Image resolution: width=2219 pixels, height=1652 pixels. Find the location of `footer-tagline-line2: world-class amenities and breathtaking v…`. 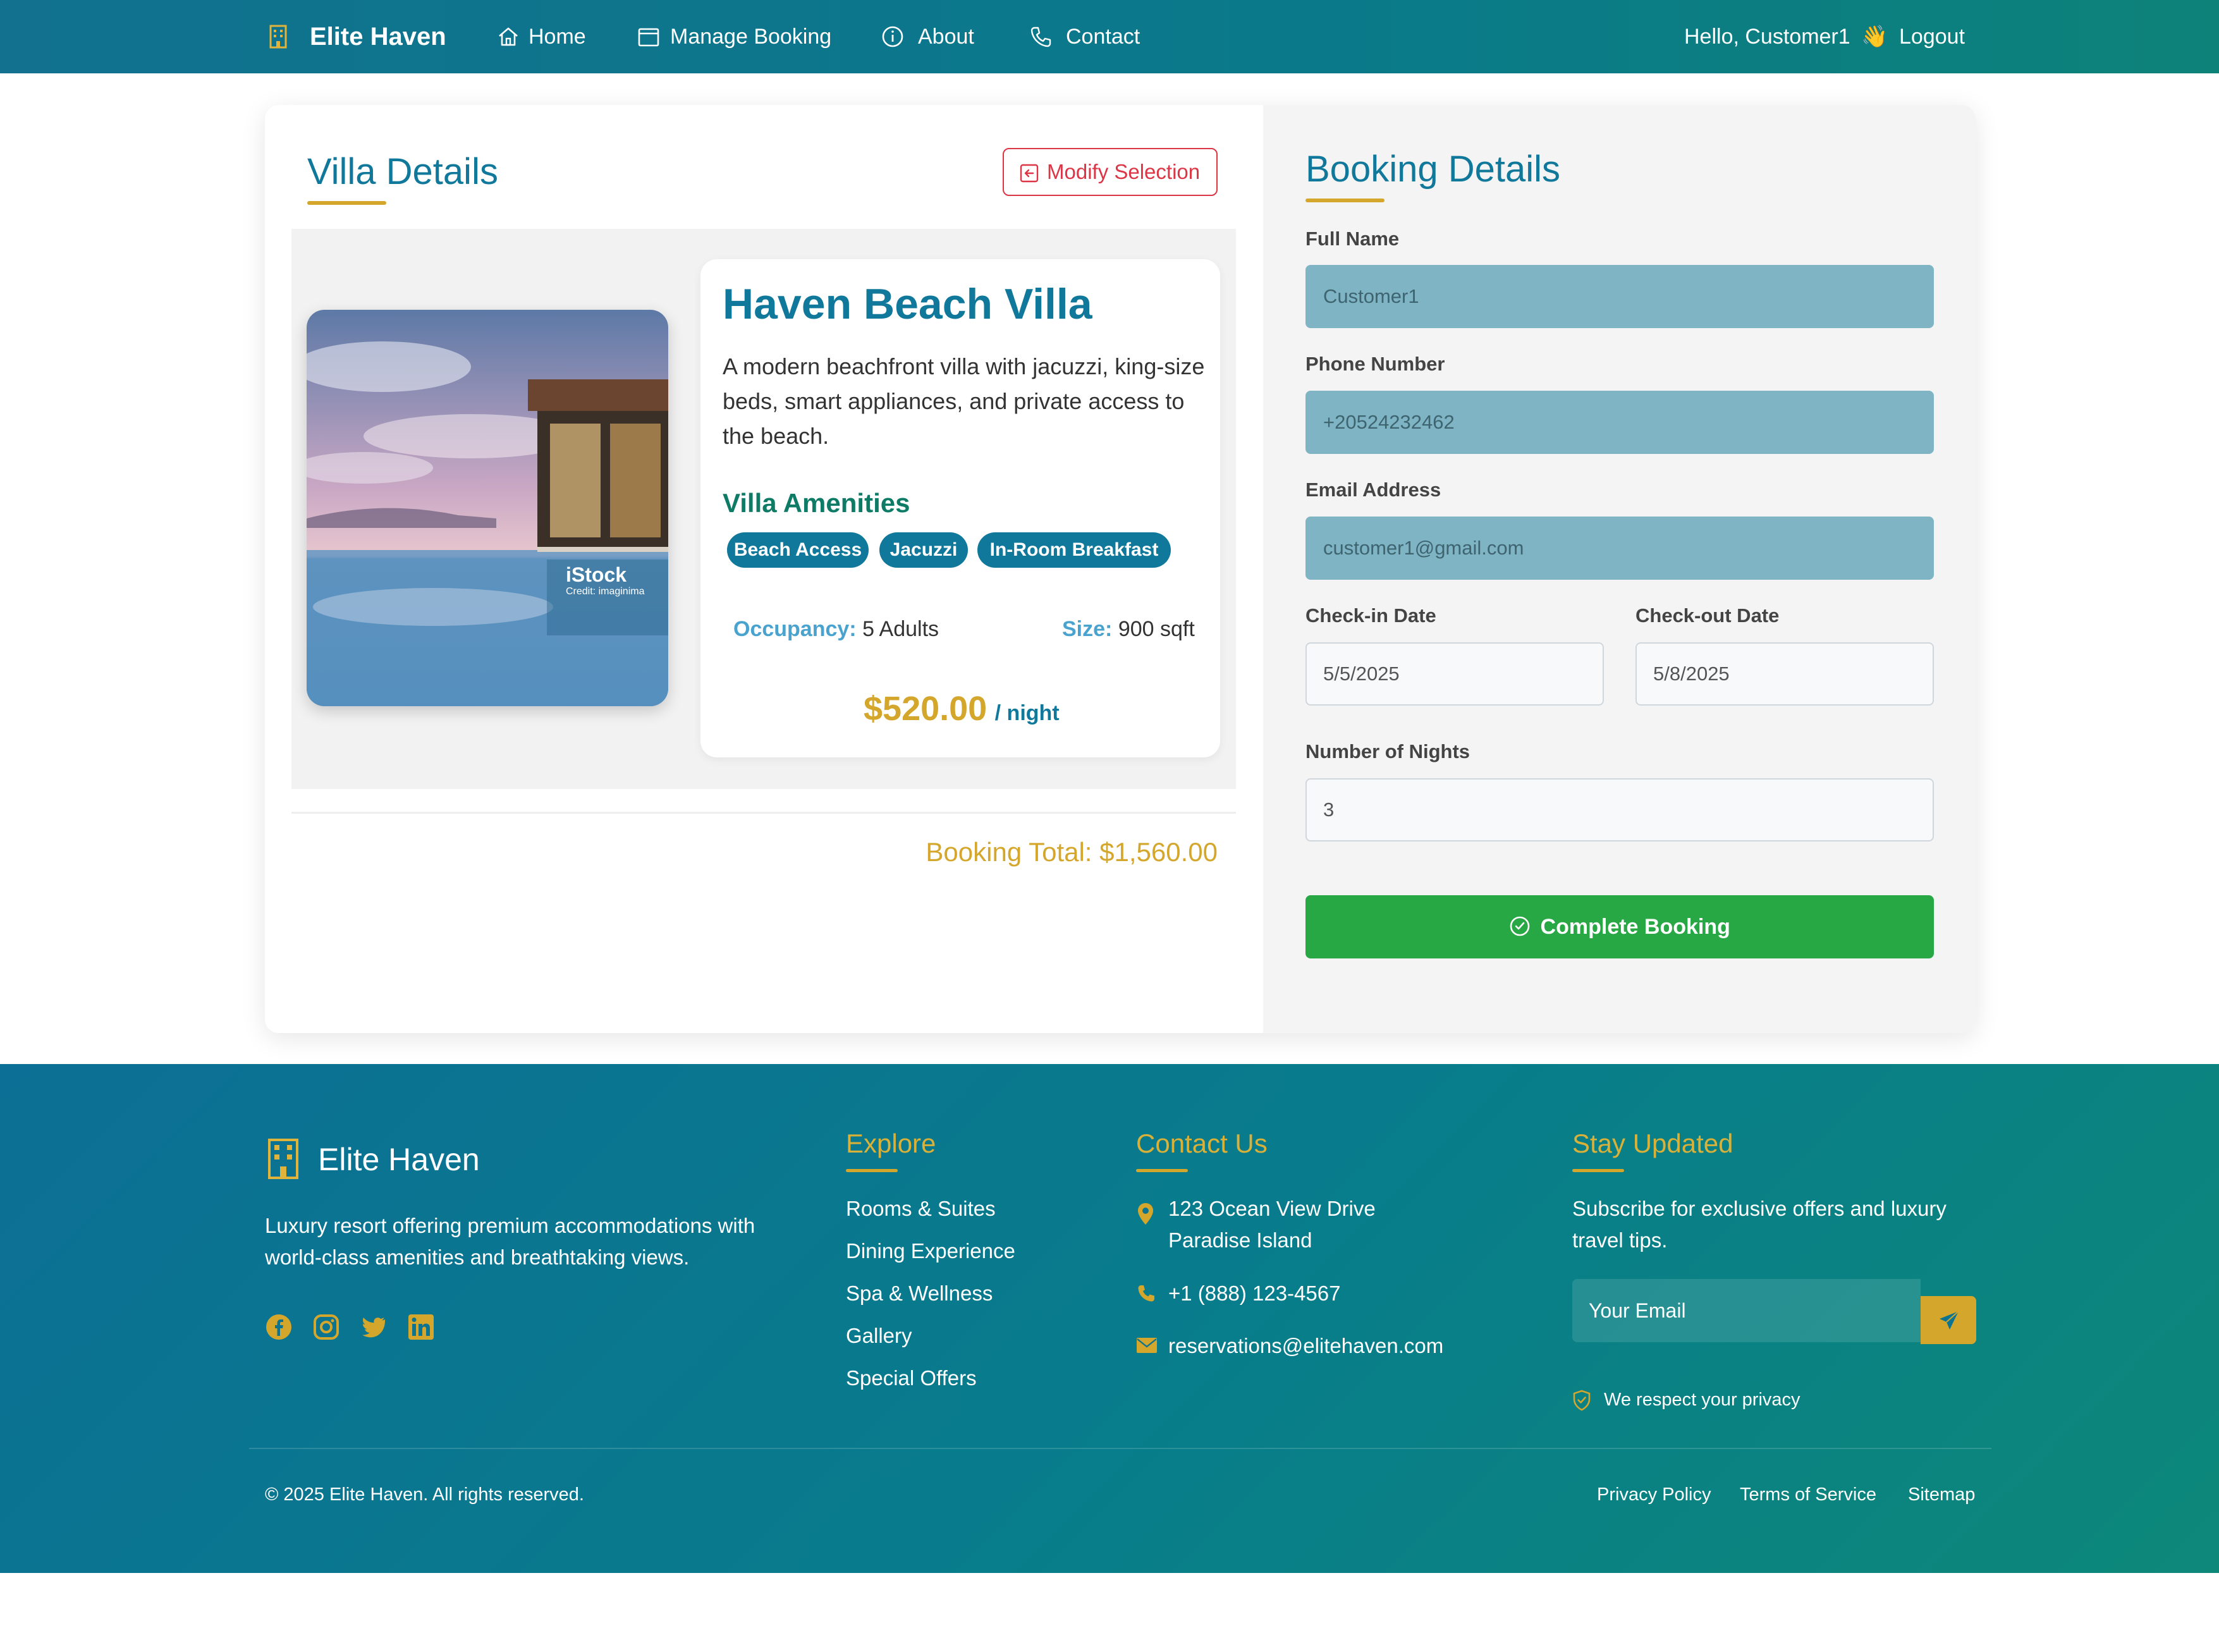

footer-tagline-line2: world-class amenities and breathtaking v… is located at coordinates (478, 1257).